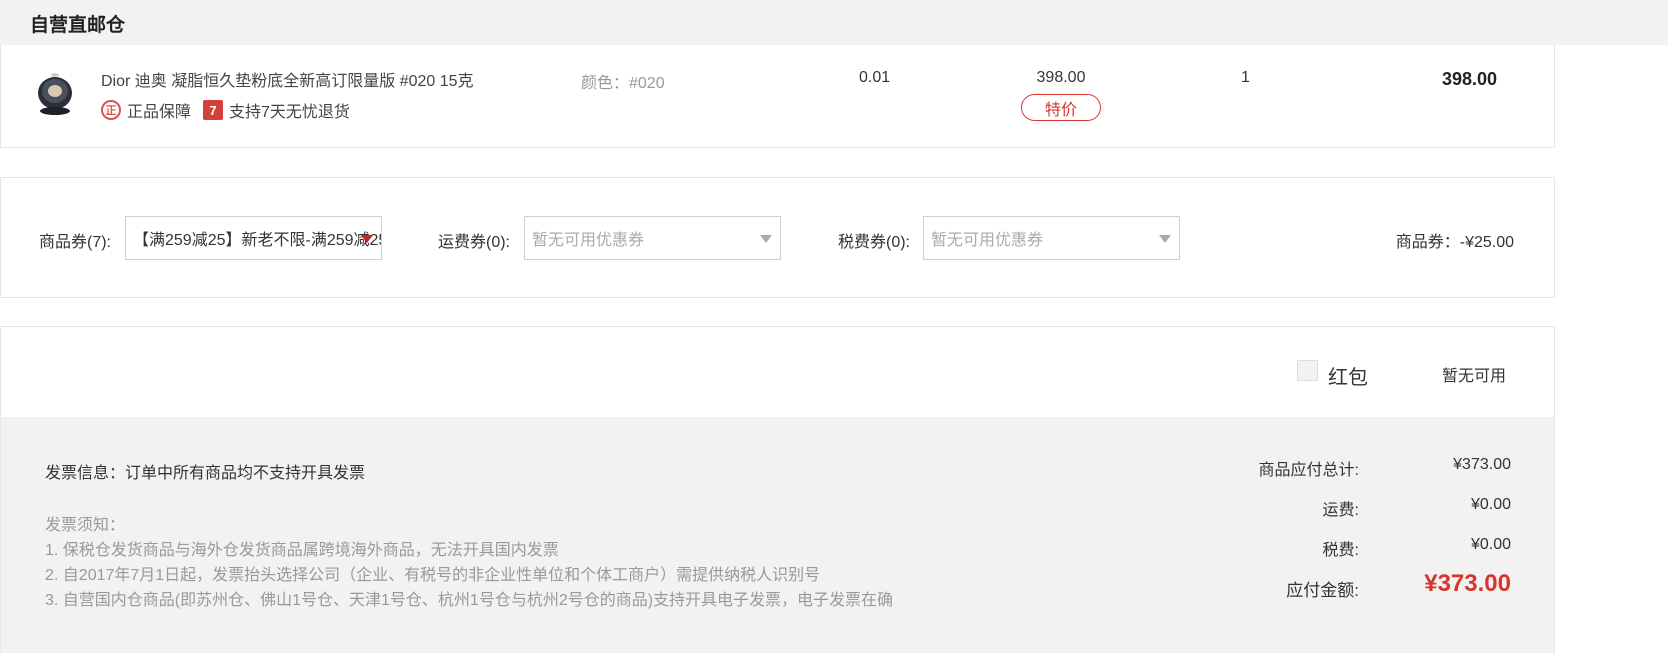  Describe the element at coordinates (623, 83) in the screenshot. I see `product-color: 颜色：#020` at that location.